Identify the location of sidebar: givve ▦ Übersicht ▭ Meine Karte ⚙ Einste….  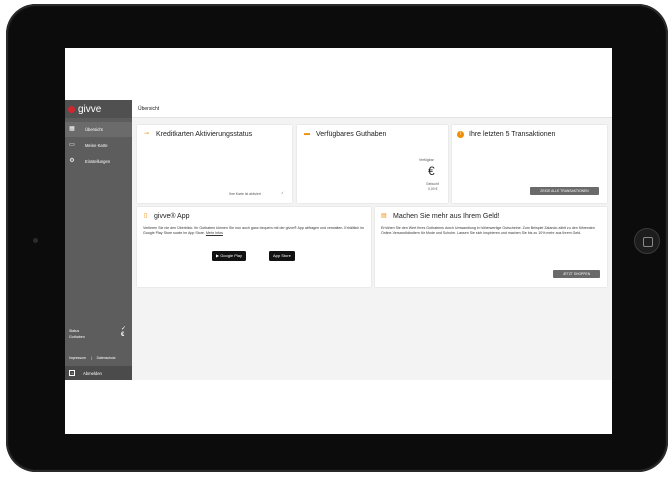
(98, 240).